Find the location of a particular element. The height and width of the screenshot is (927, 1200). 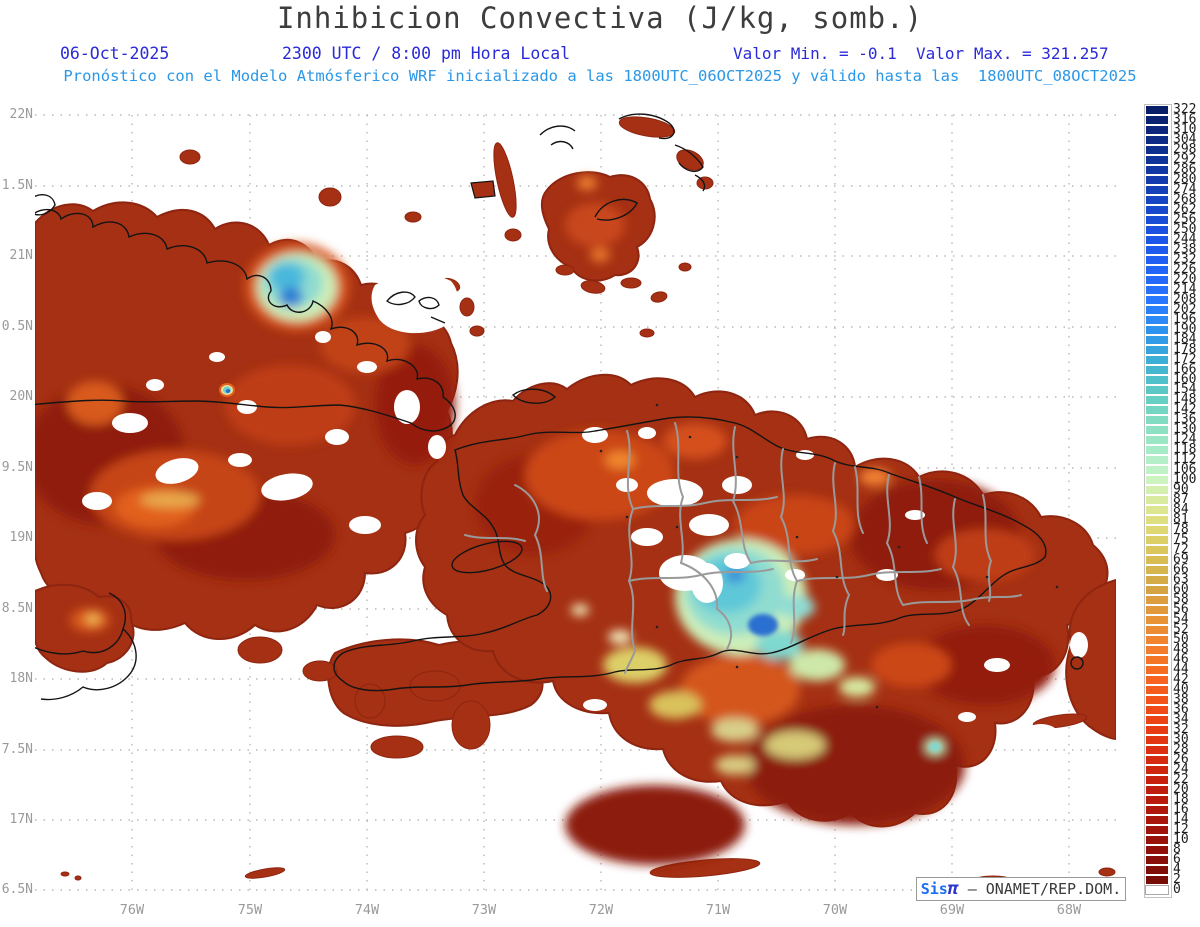

lat-tick-label: 6.5N is located at coordinates (17, 889).